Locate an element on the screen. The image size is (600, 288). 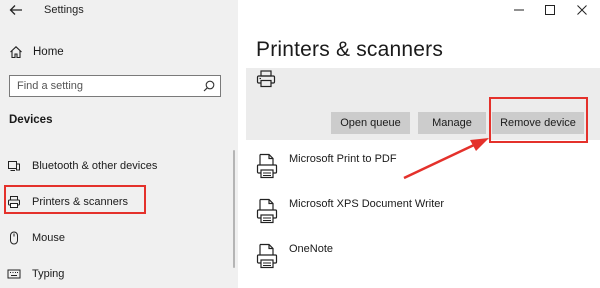
device-label: OneNote is located at coordinates (311, 249).